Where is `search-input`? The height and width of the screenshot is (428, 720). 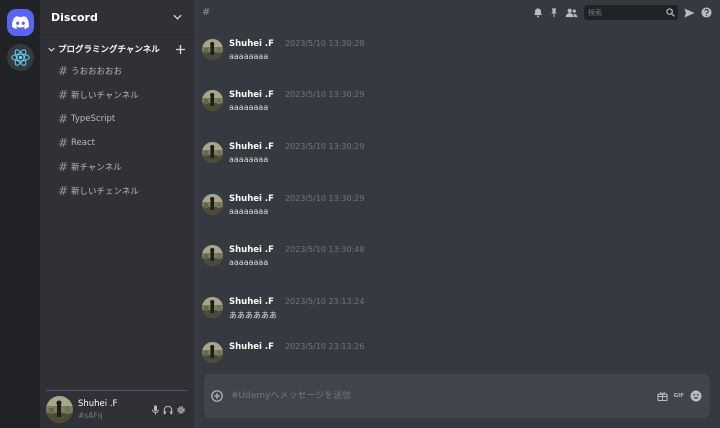
search-input is located at coordinates (623, 12).